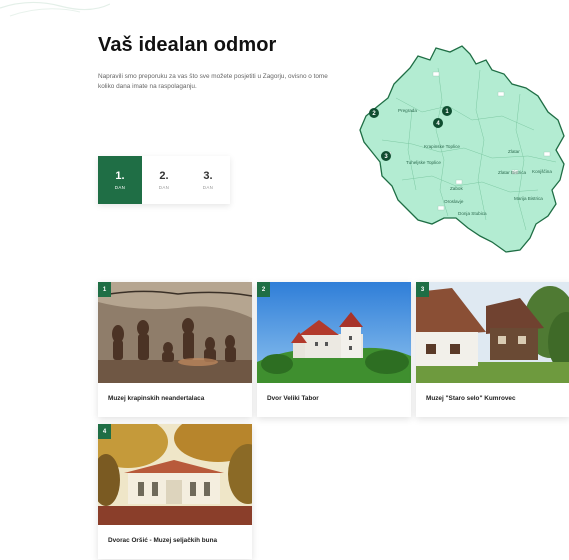 This screenshot has height=560, width=569. I want to click on attraction-name: Dvor Veliki Tabor, so click(293, 398).